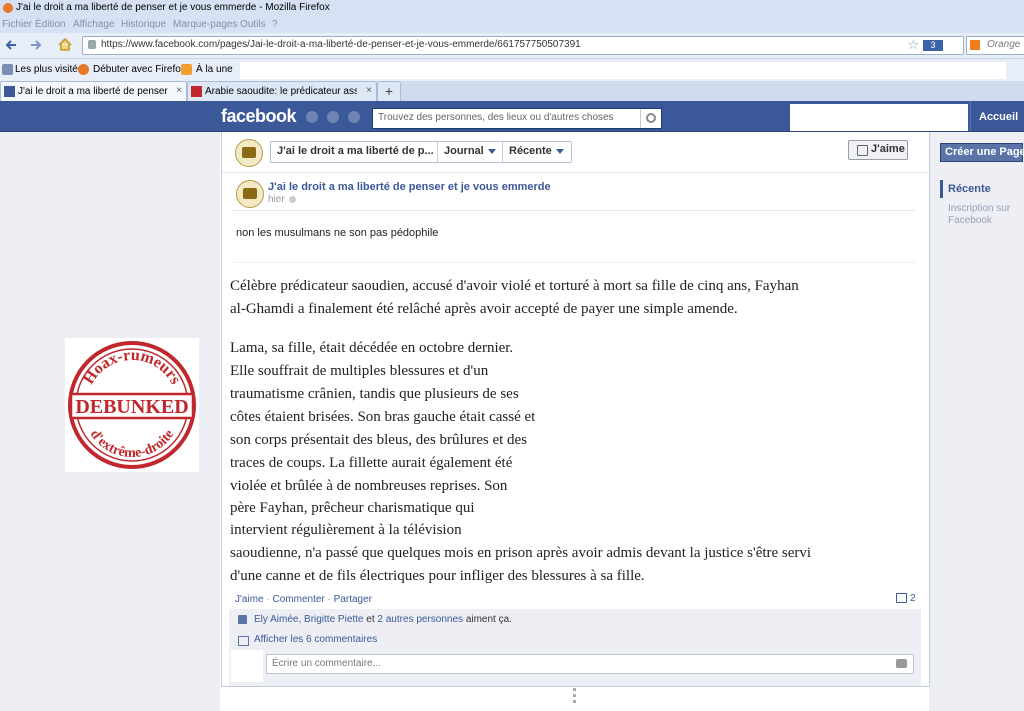 This screenshot has width=1024, height=711. What do you see at coordinates (933, 45) in the screenshot?
I see `extension-badge: 3` at bounding box center [933, 45].